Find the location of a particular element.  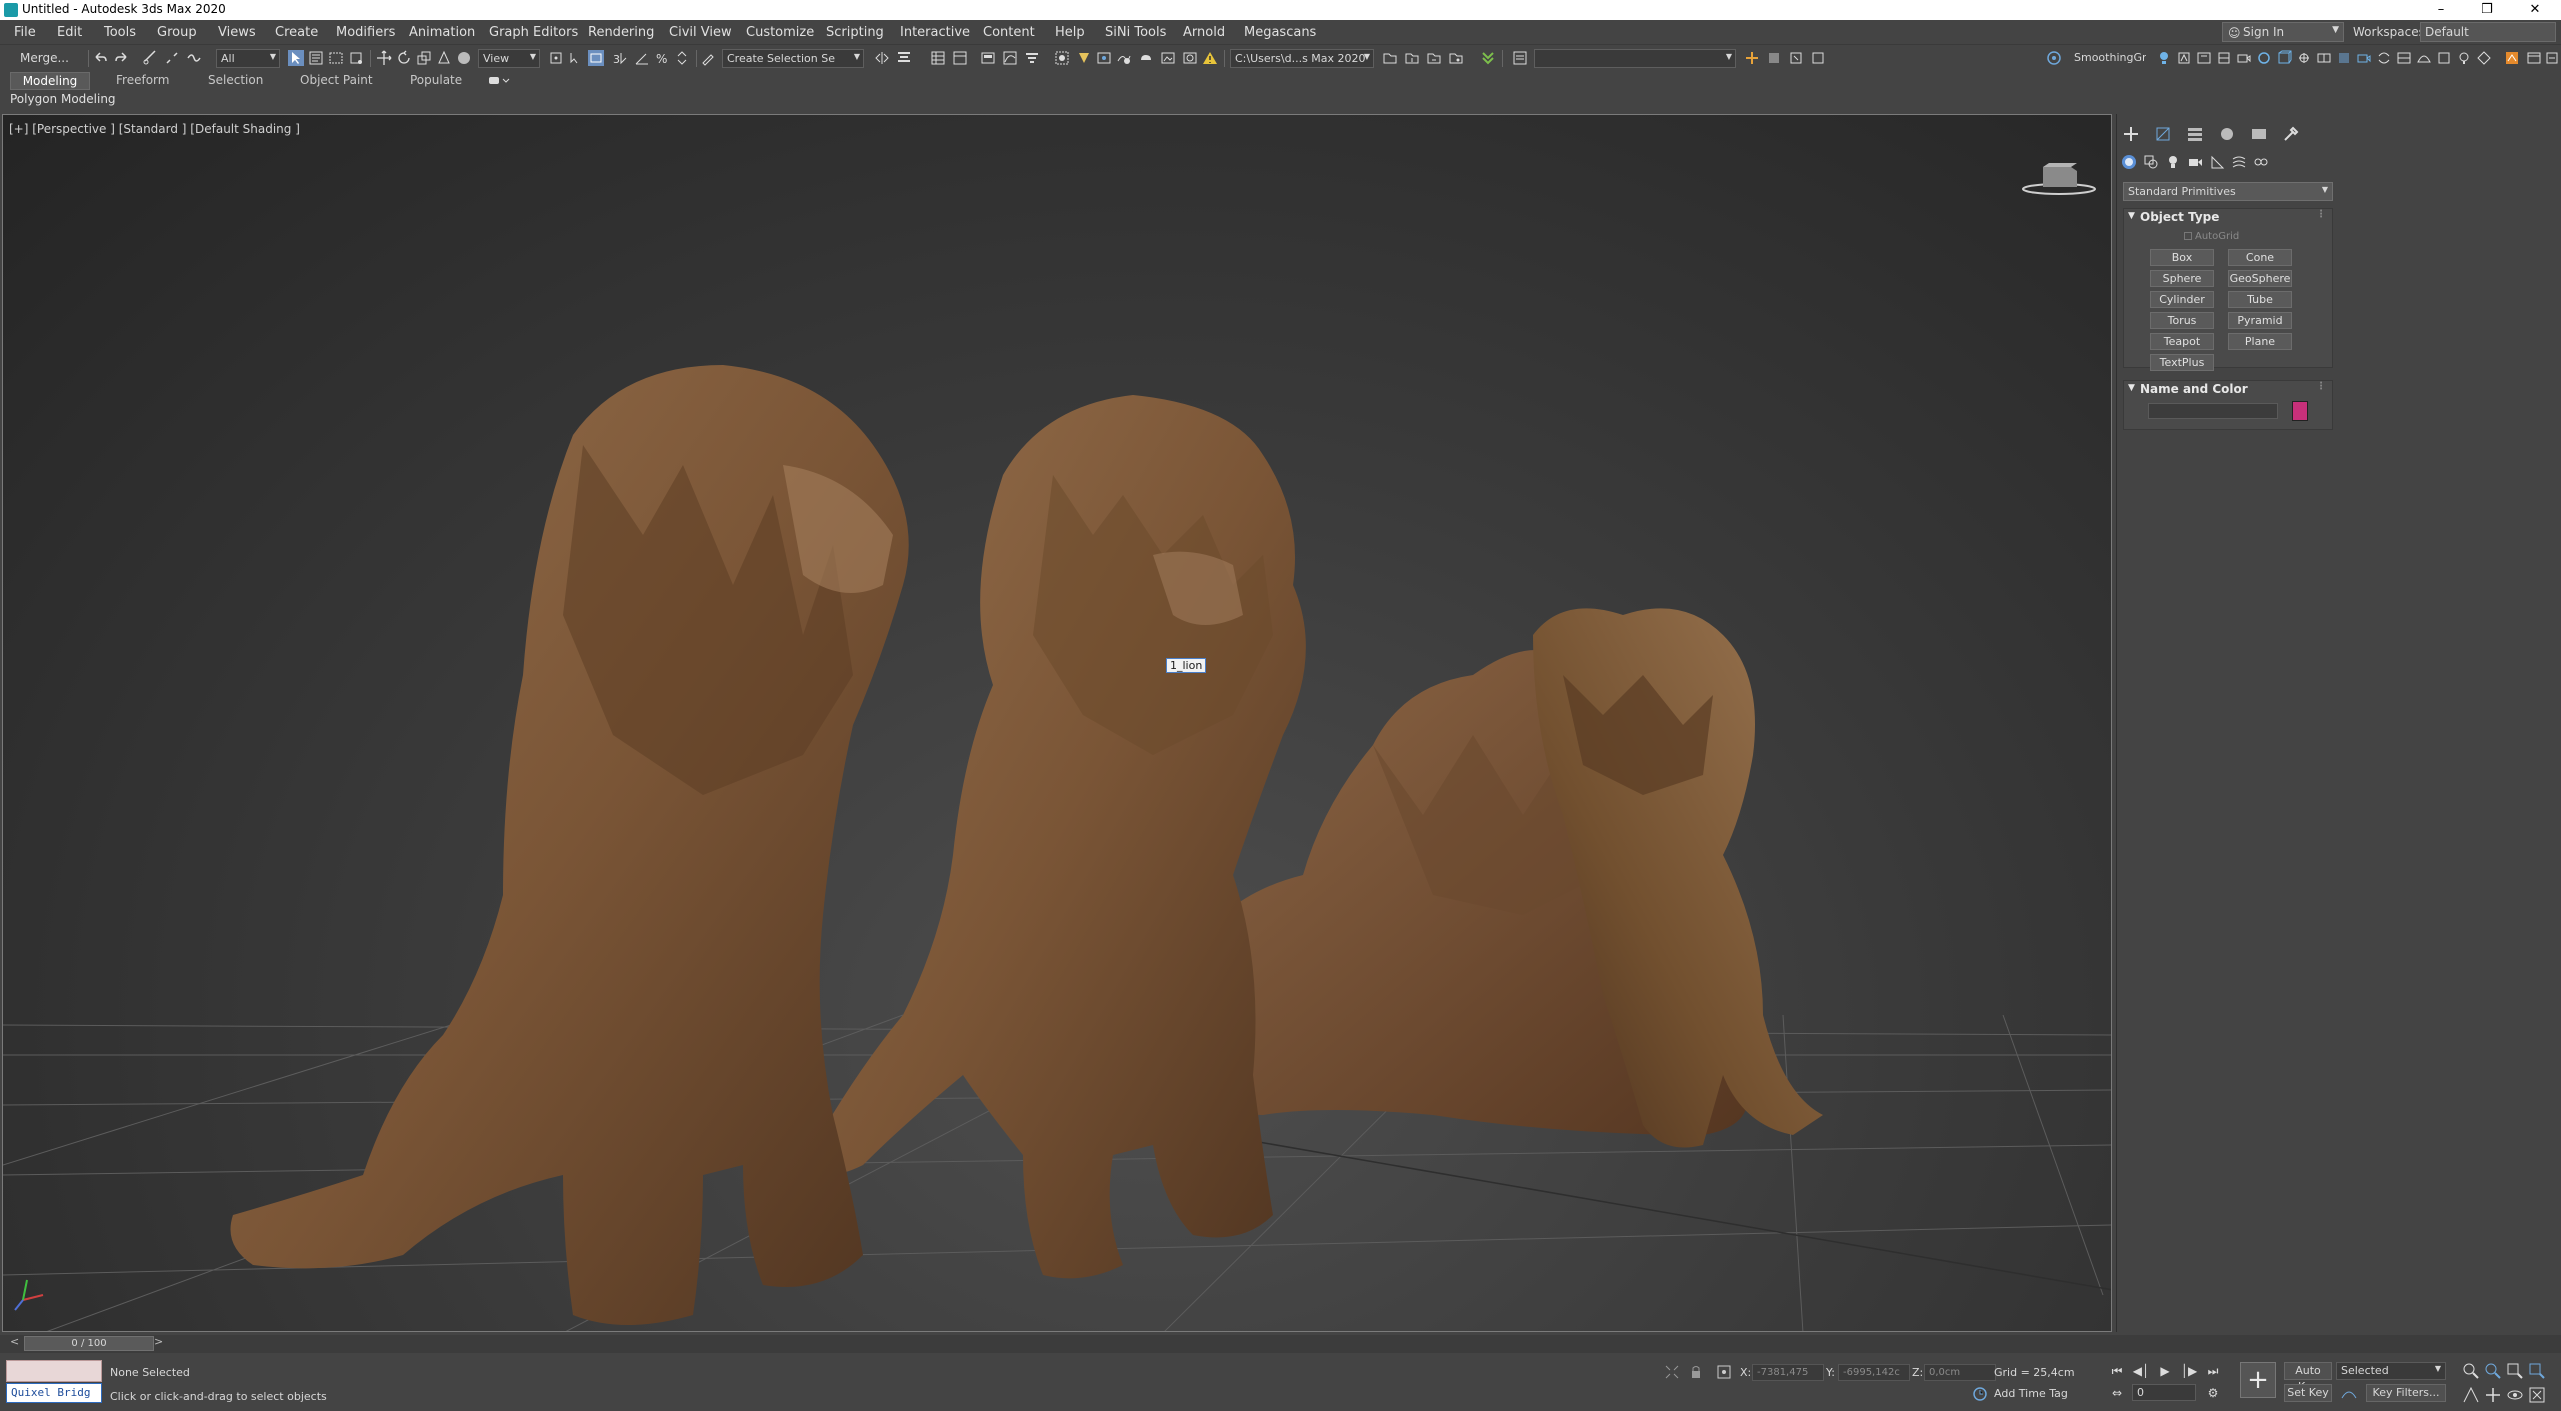

textplus-button: TextPlus is located at coordinates (2182, 362).